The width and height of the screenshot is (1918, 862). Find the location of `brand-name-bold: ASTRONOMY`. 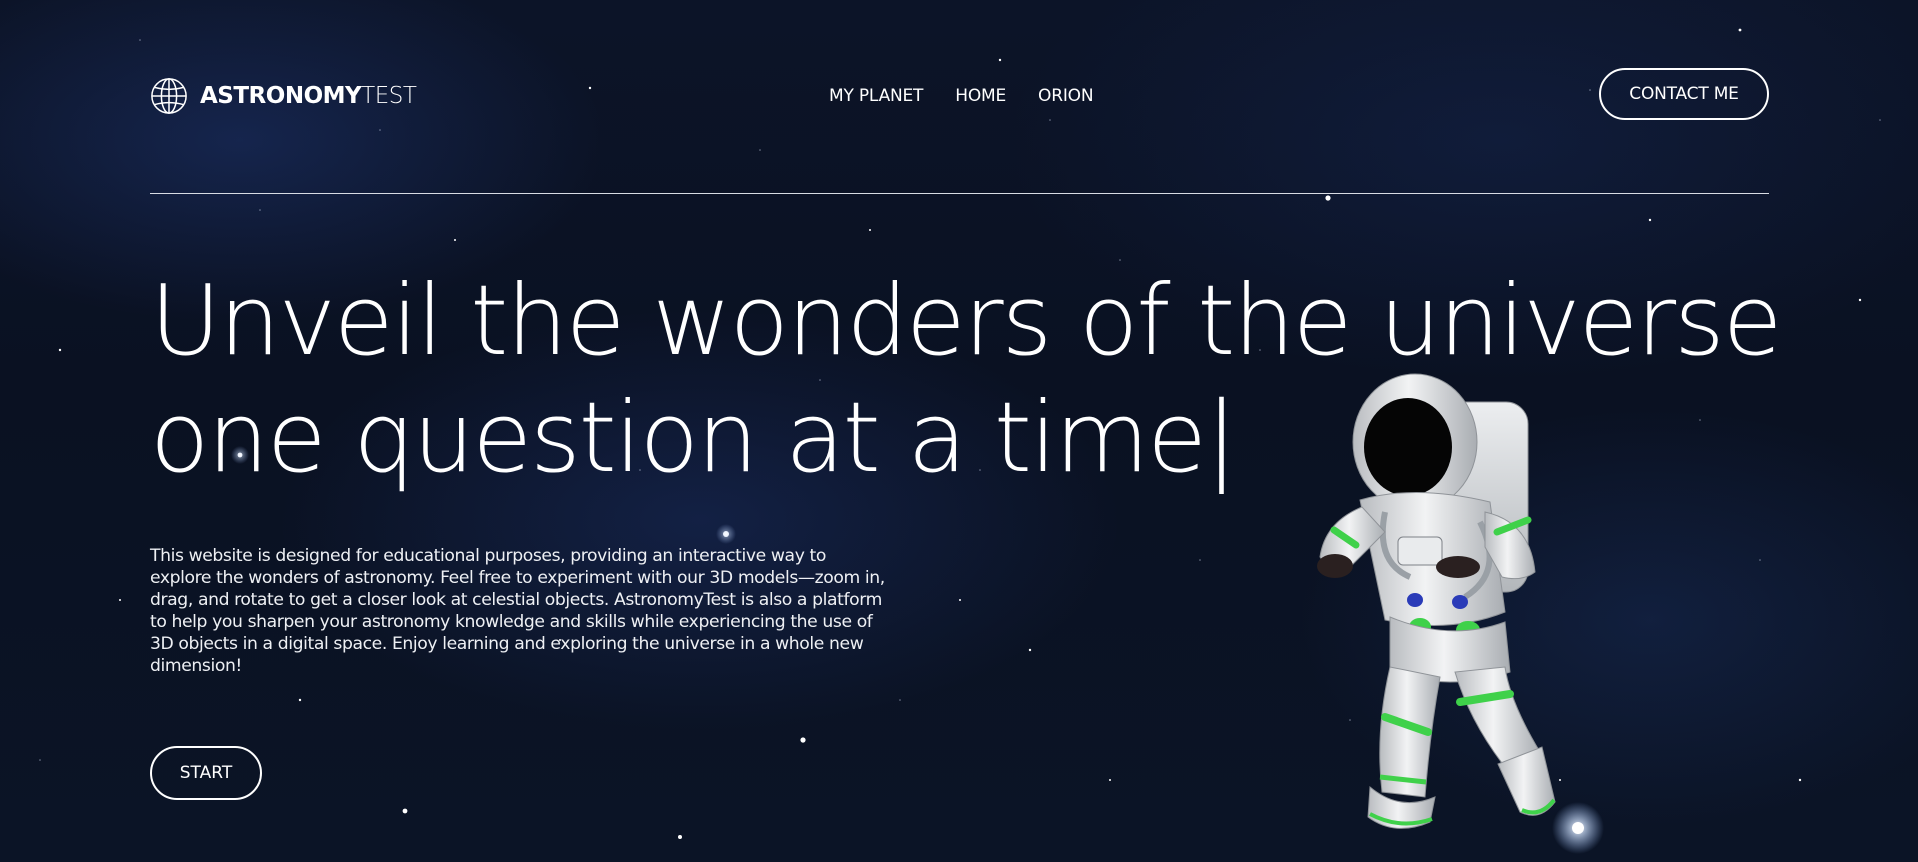

brand-name-bold: ASTRONOMY is located at coordinates (281, 96).